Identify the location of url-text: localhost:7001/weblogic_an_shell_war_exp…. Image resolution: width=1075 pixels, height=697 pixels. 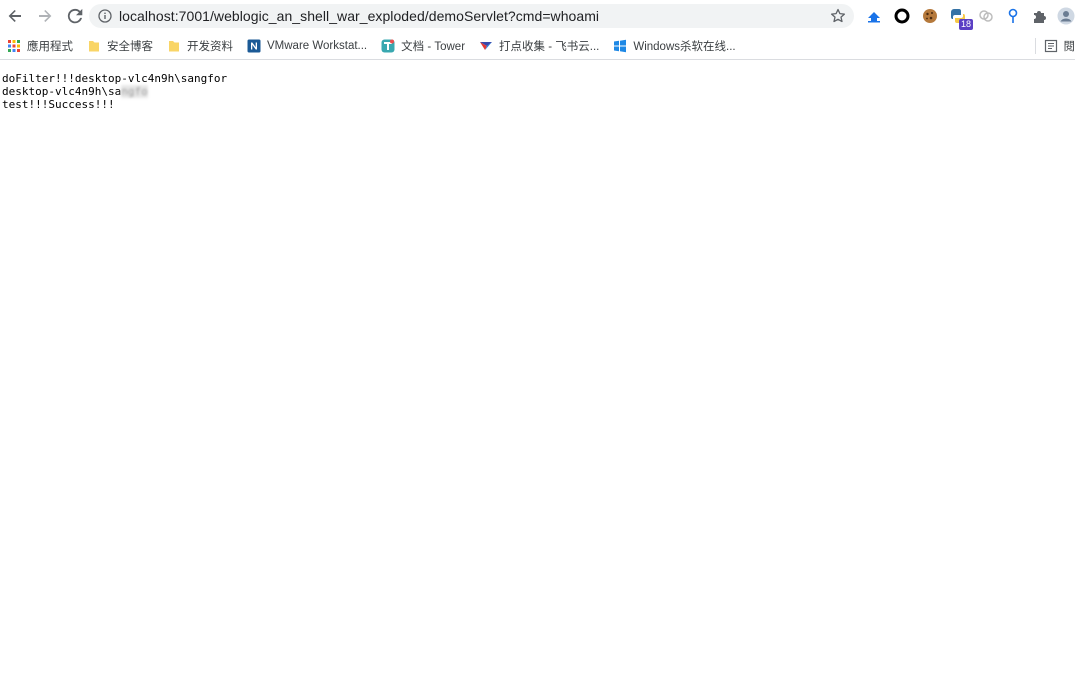
(474, 16).